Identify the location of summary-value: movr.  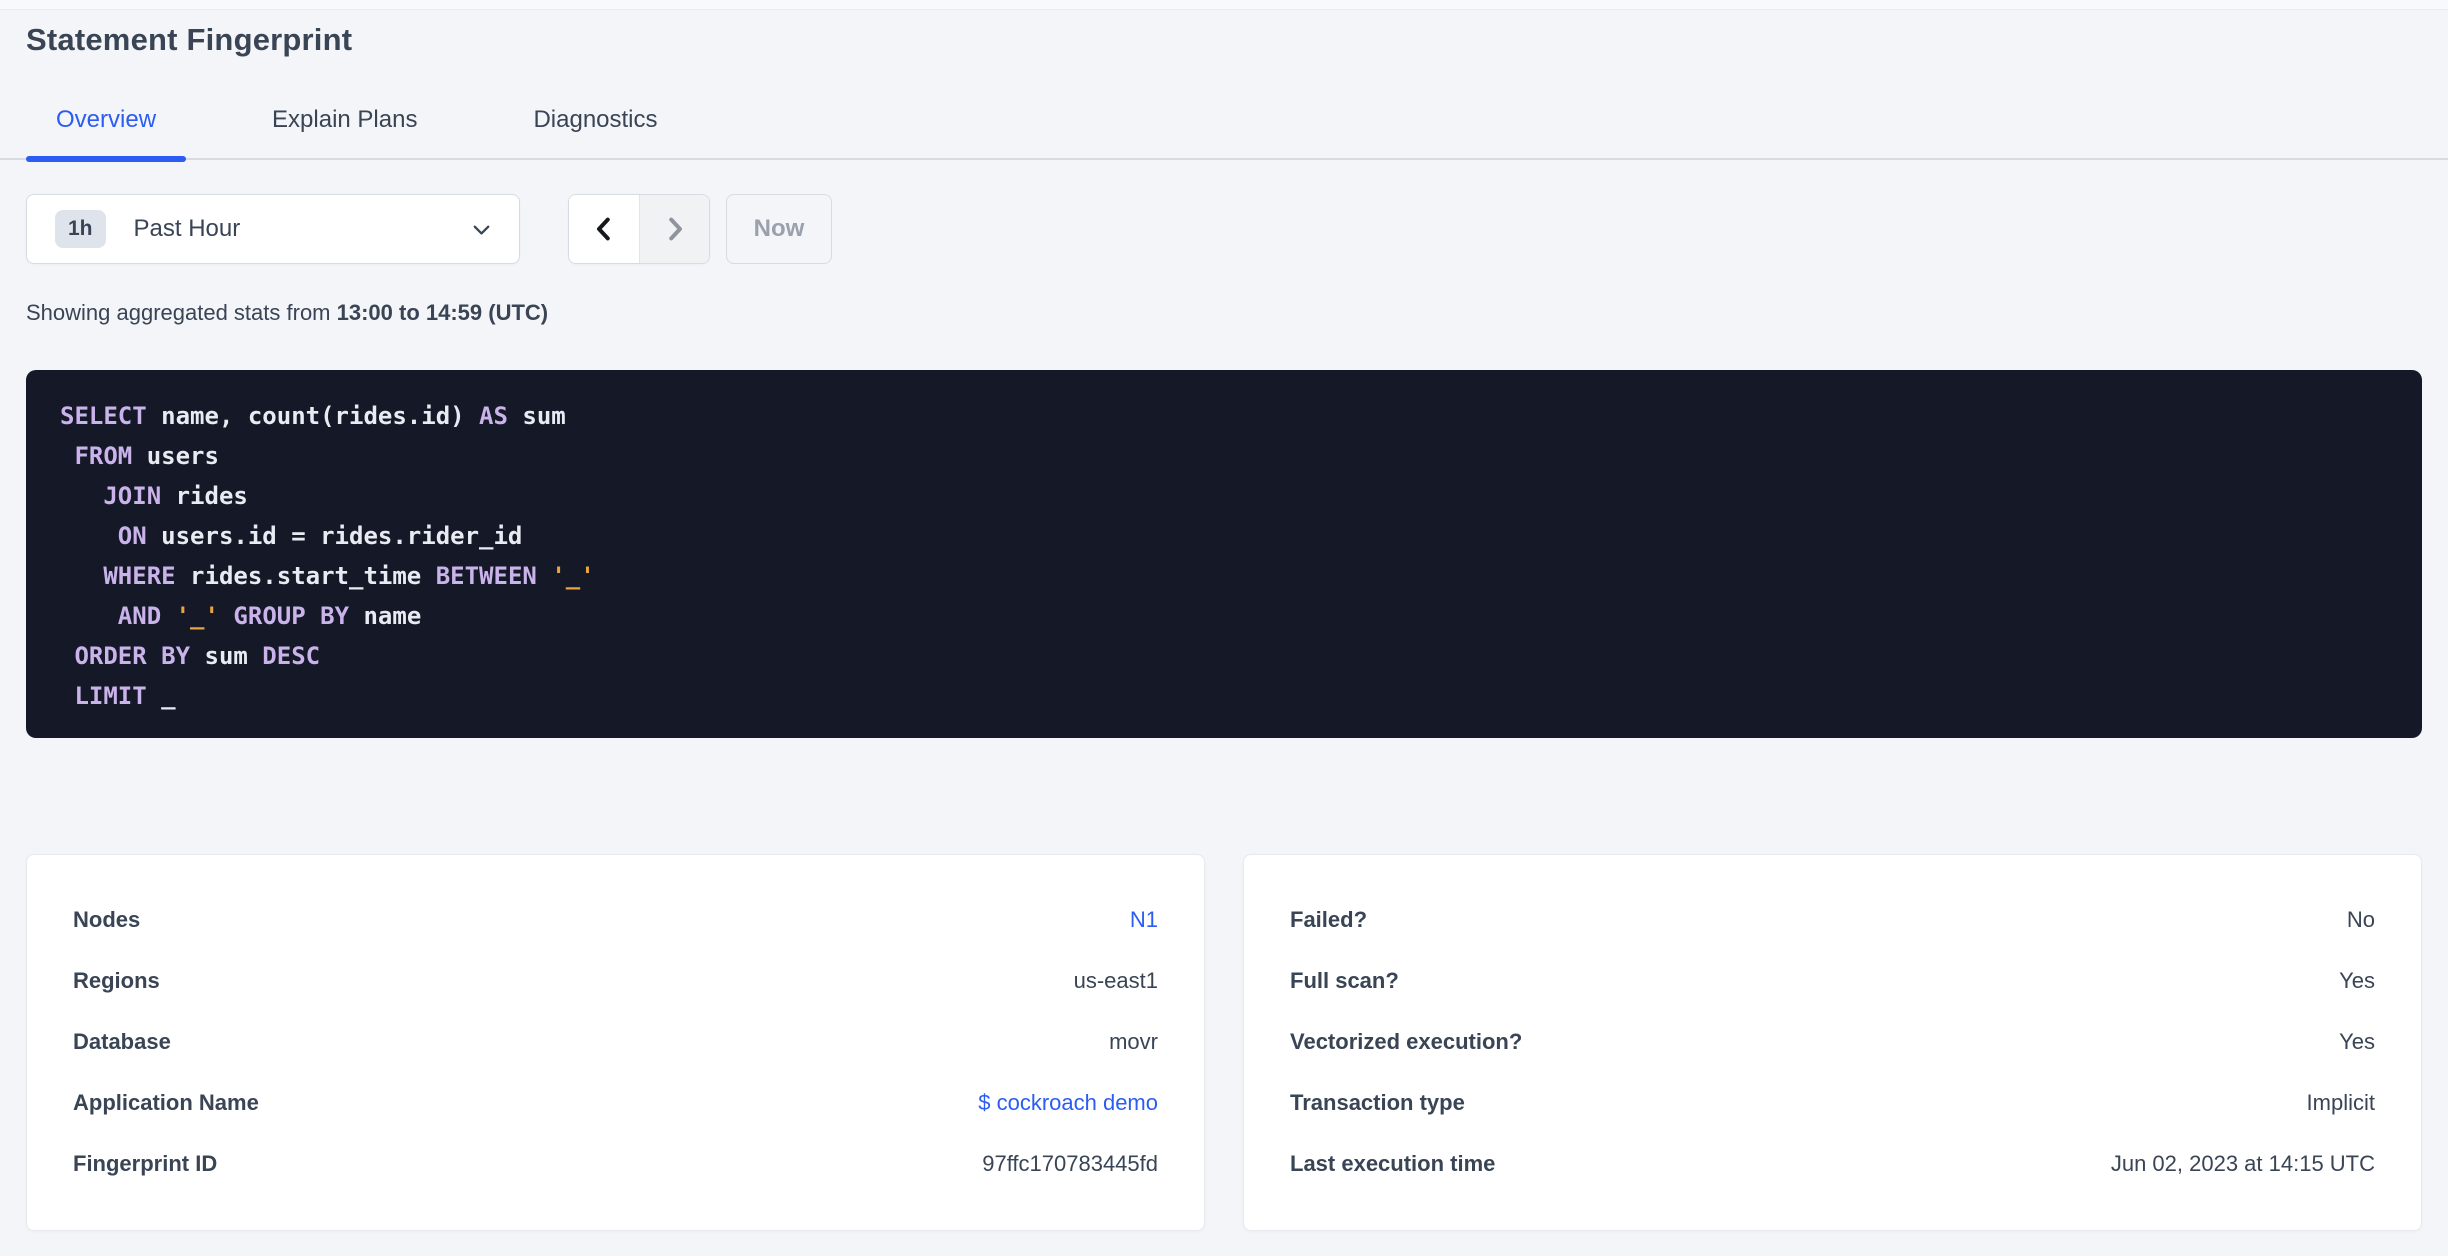
(1133, 1041).